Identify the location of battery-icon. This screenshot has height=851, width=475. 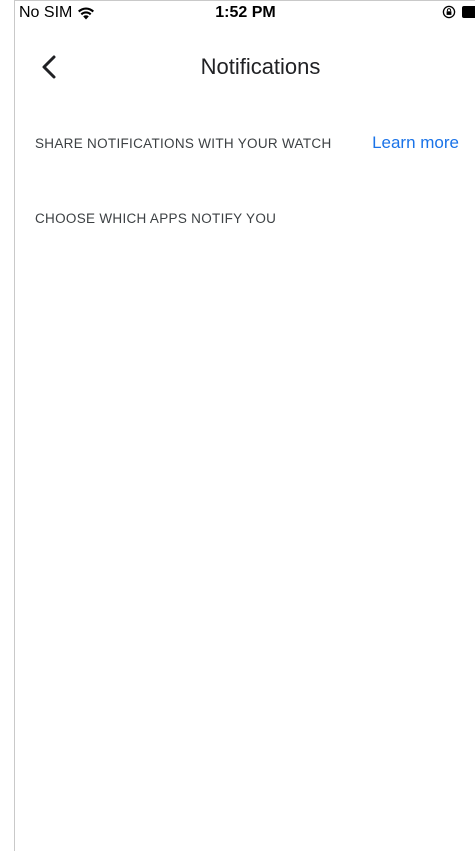
(468, 12).